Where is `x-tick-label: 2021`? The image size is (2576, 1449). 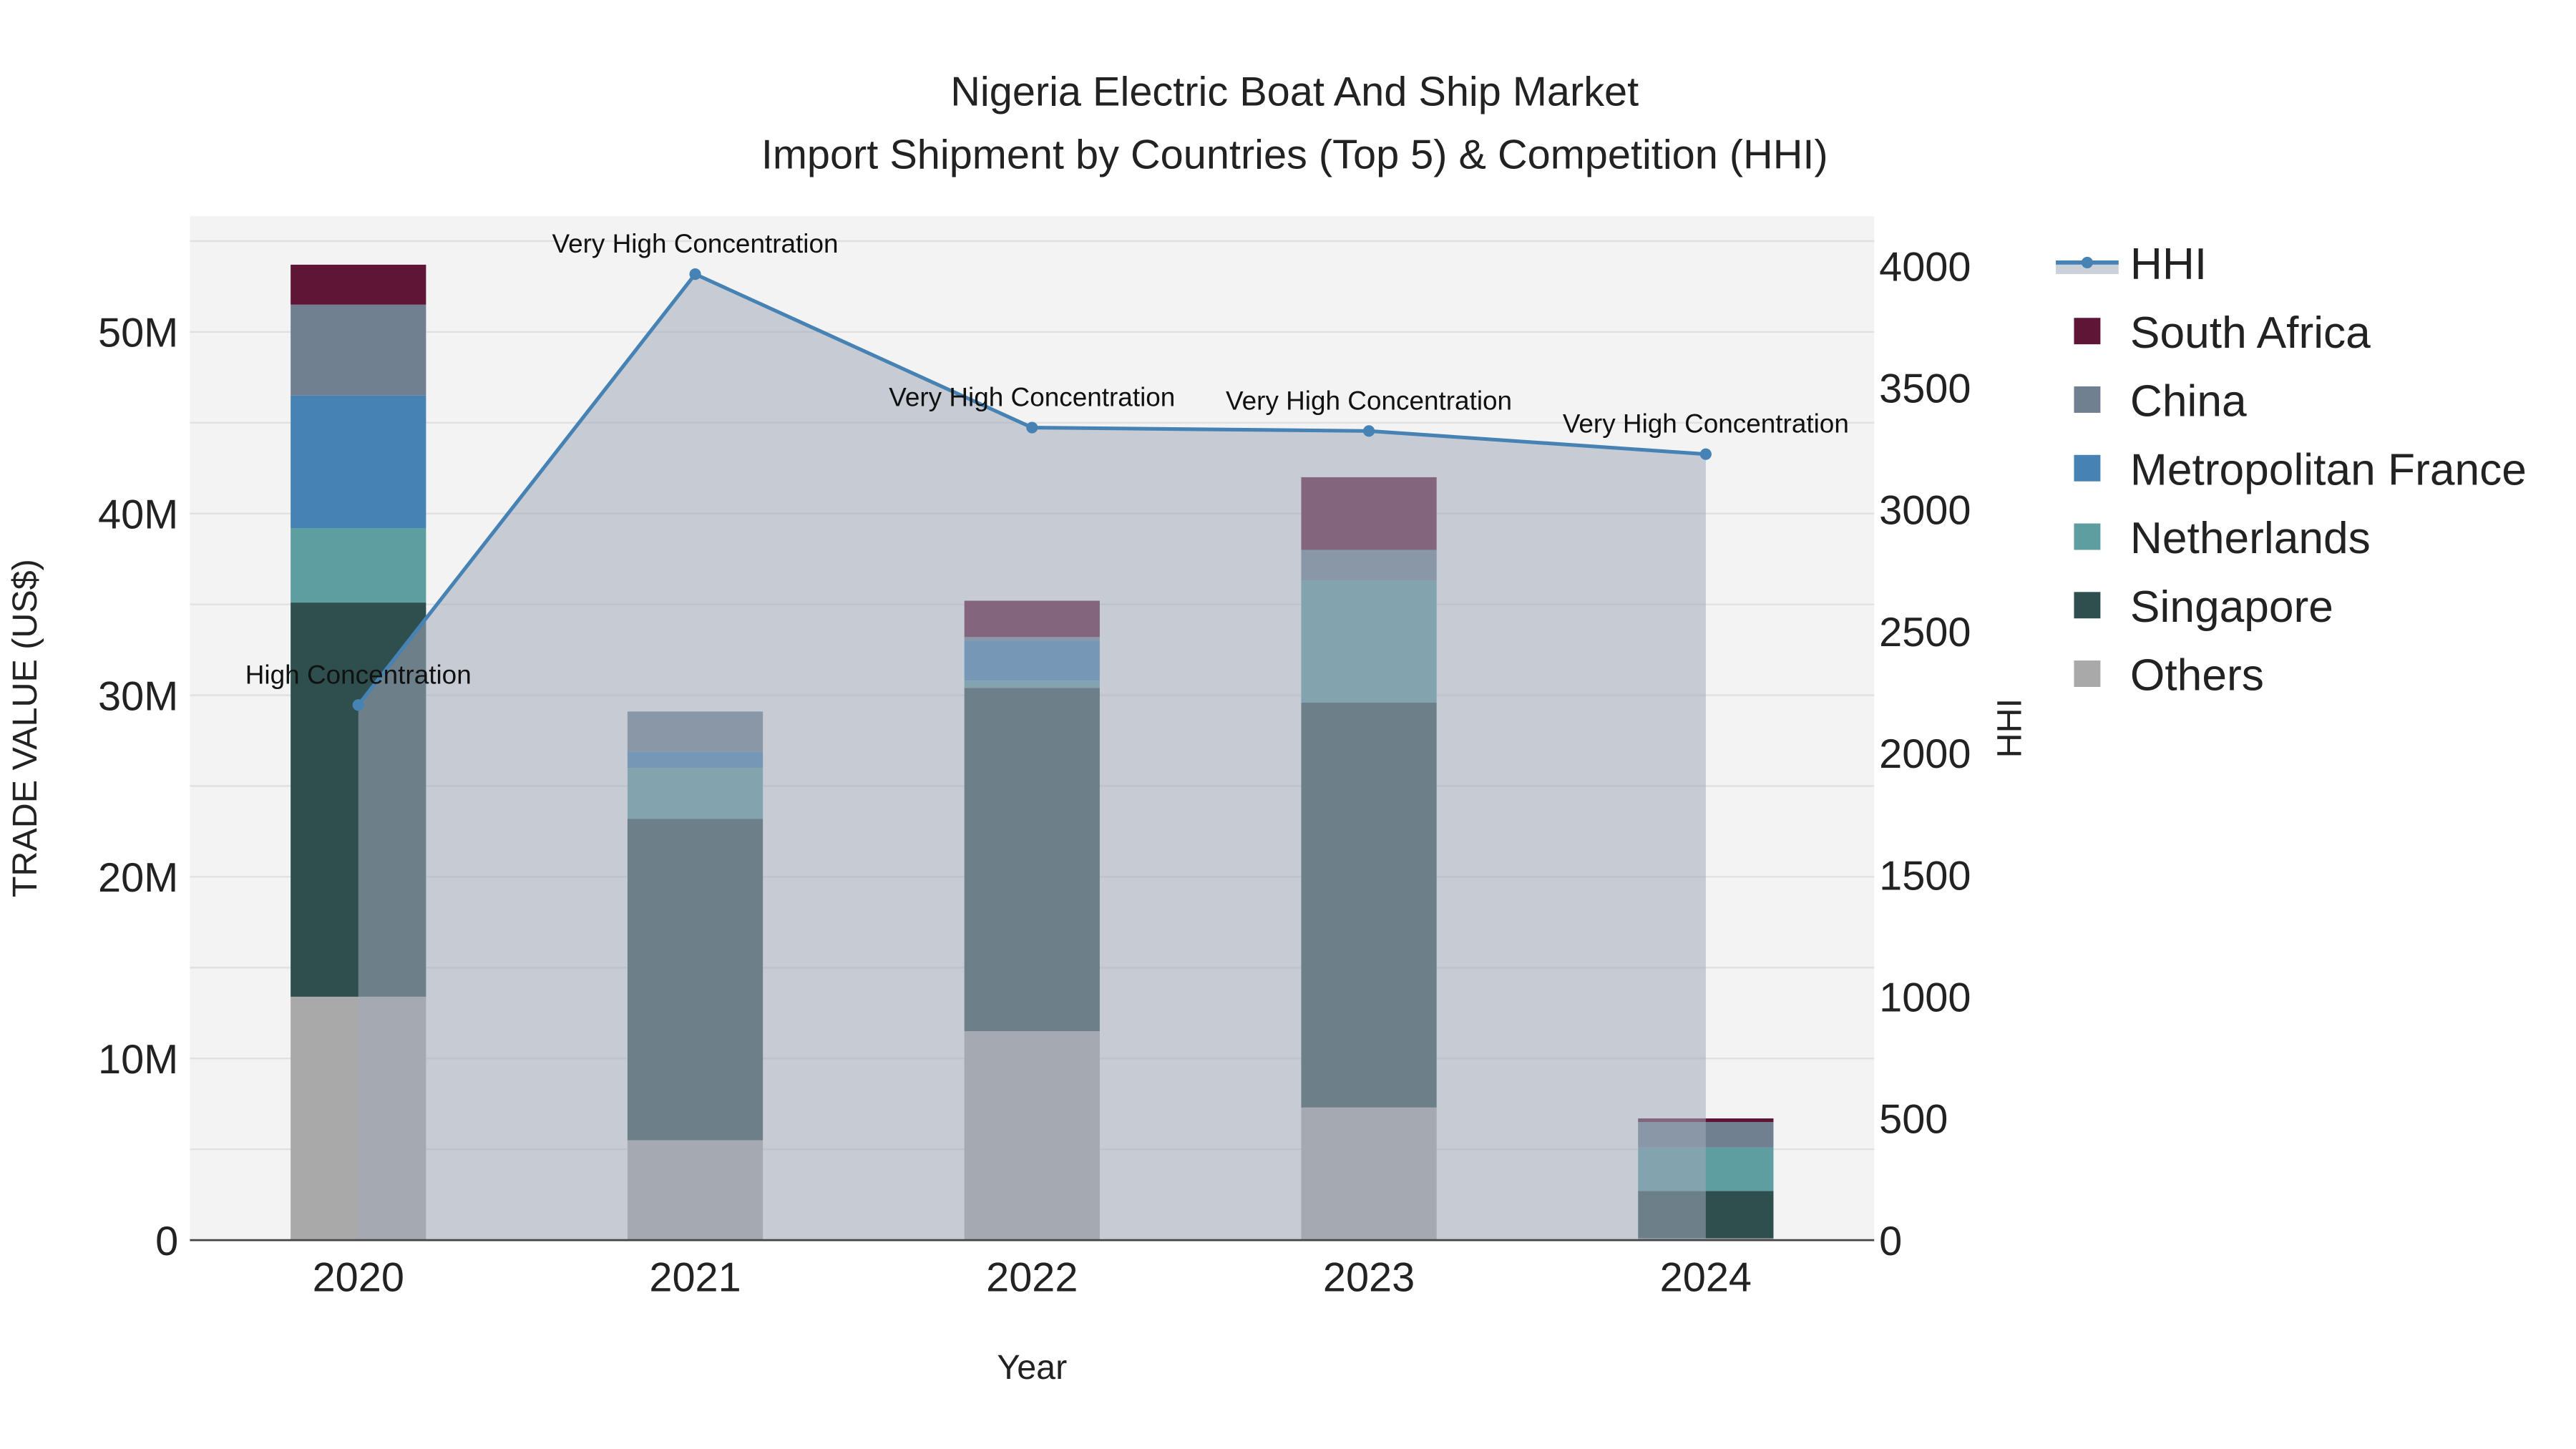 x-tick-label: 2021 is located at coordinates (695, 1278).